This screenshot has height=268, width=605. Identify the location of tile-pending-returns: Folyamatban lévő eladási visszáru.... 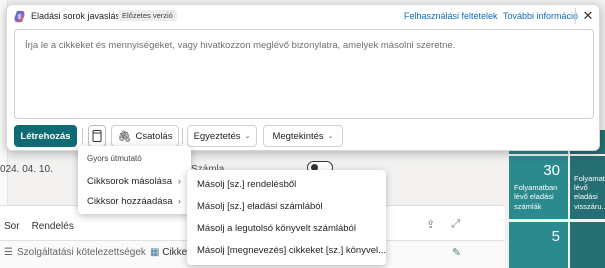
(587, 187).